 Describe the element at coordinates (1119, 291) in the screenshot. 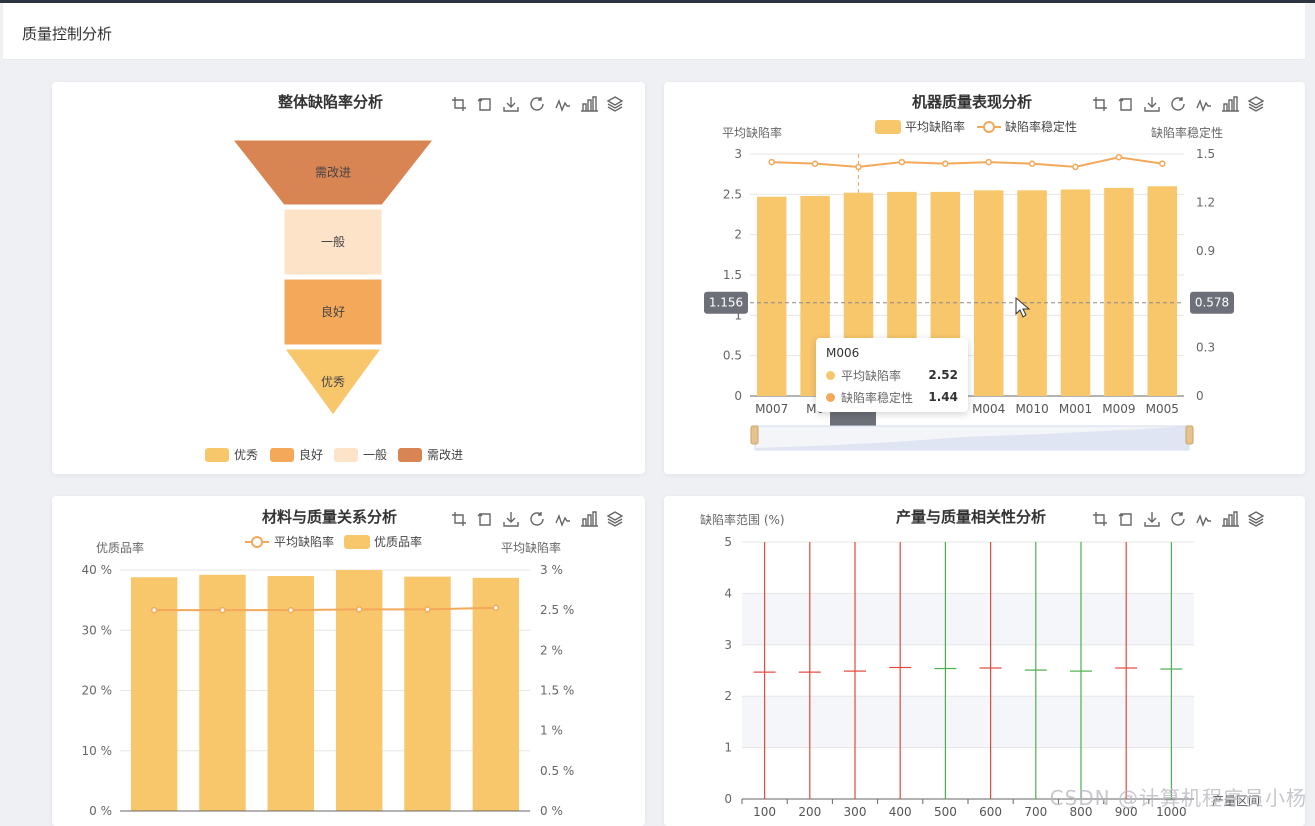

I see `machine-bar-M009` at that location.